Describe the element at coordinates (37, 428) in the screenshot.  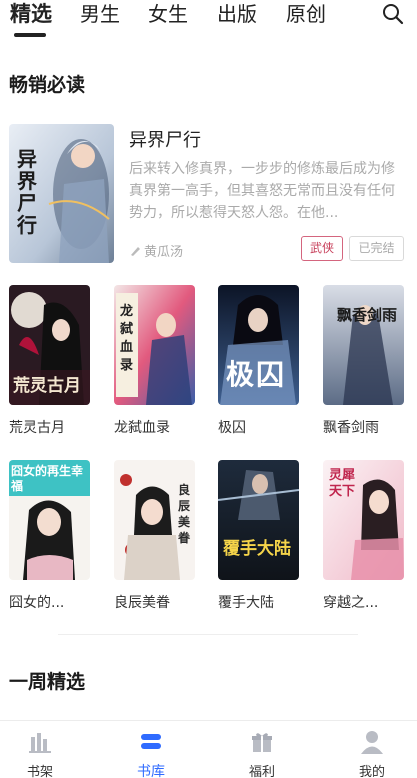
I see `book-title: 荒灵古月` at that location.